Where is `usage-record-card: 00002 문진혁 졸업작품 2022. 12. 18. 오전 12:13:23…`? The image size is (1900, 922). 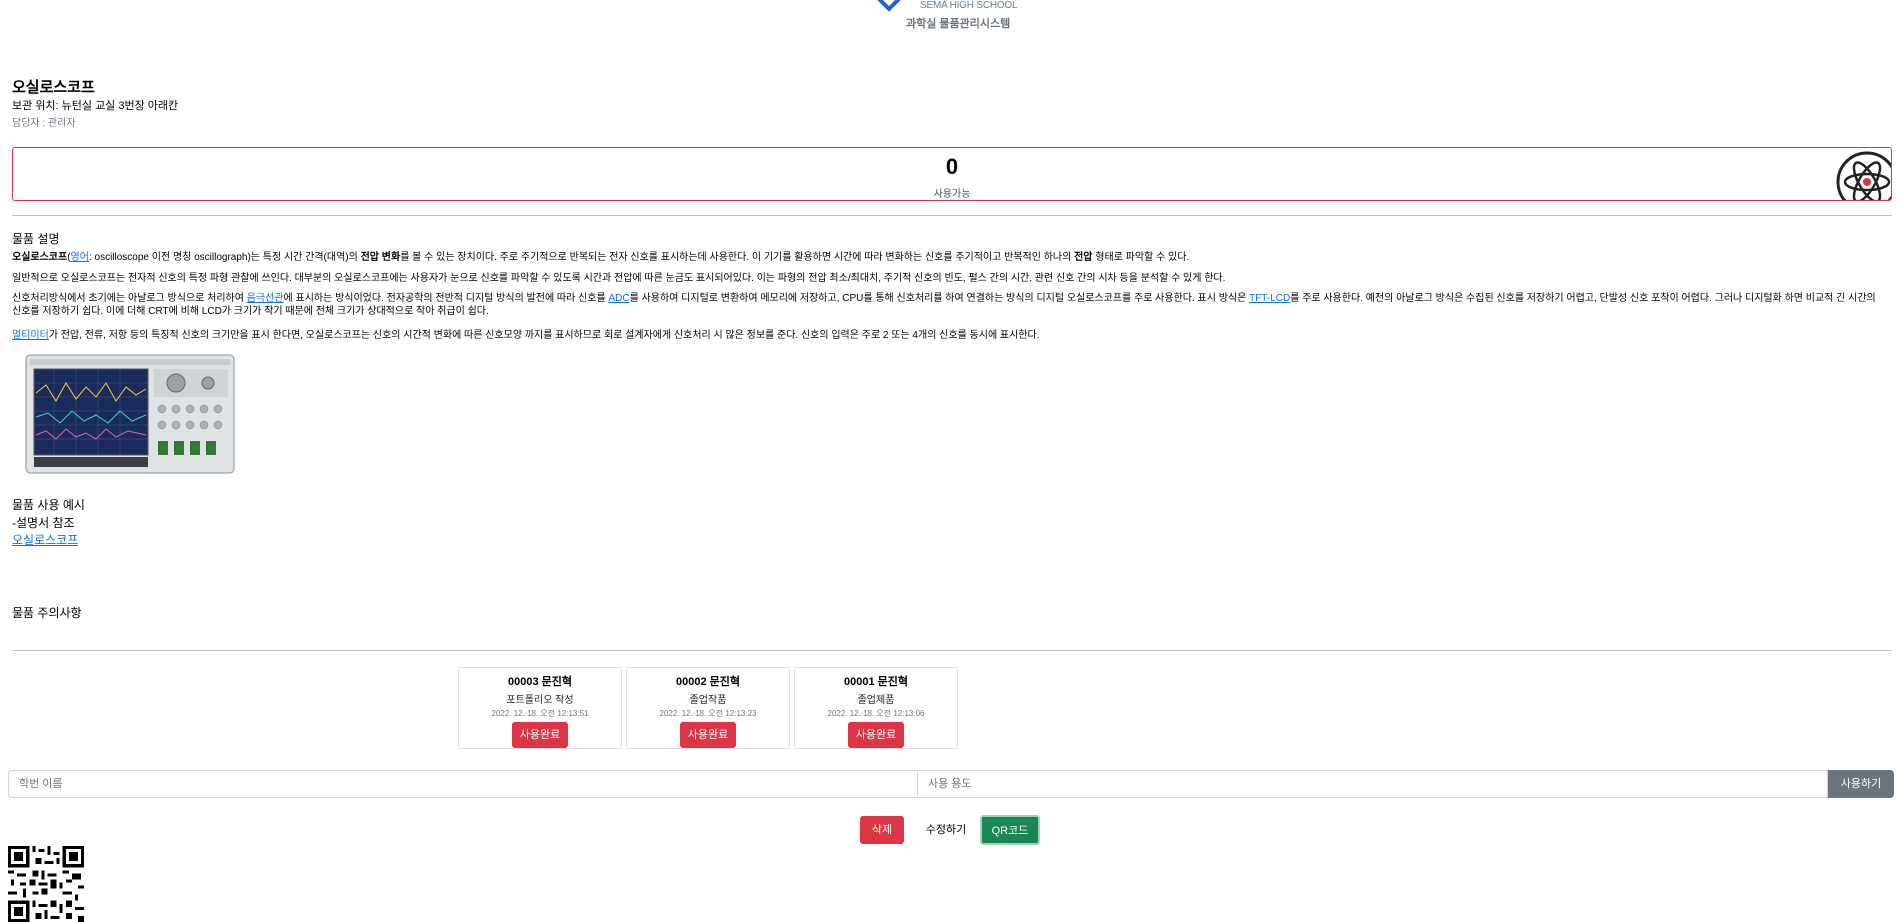
usage-record-card: 00002 문진혁 졸업작품 2022. 12. 18. 오전 12:13:23… is located at coordinates (708, 708).